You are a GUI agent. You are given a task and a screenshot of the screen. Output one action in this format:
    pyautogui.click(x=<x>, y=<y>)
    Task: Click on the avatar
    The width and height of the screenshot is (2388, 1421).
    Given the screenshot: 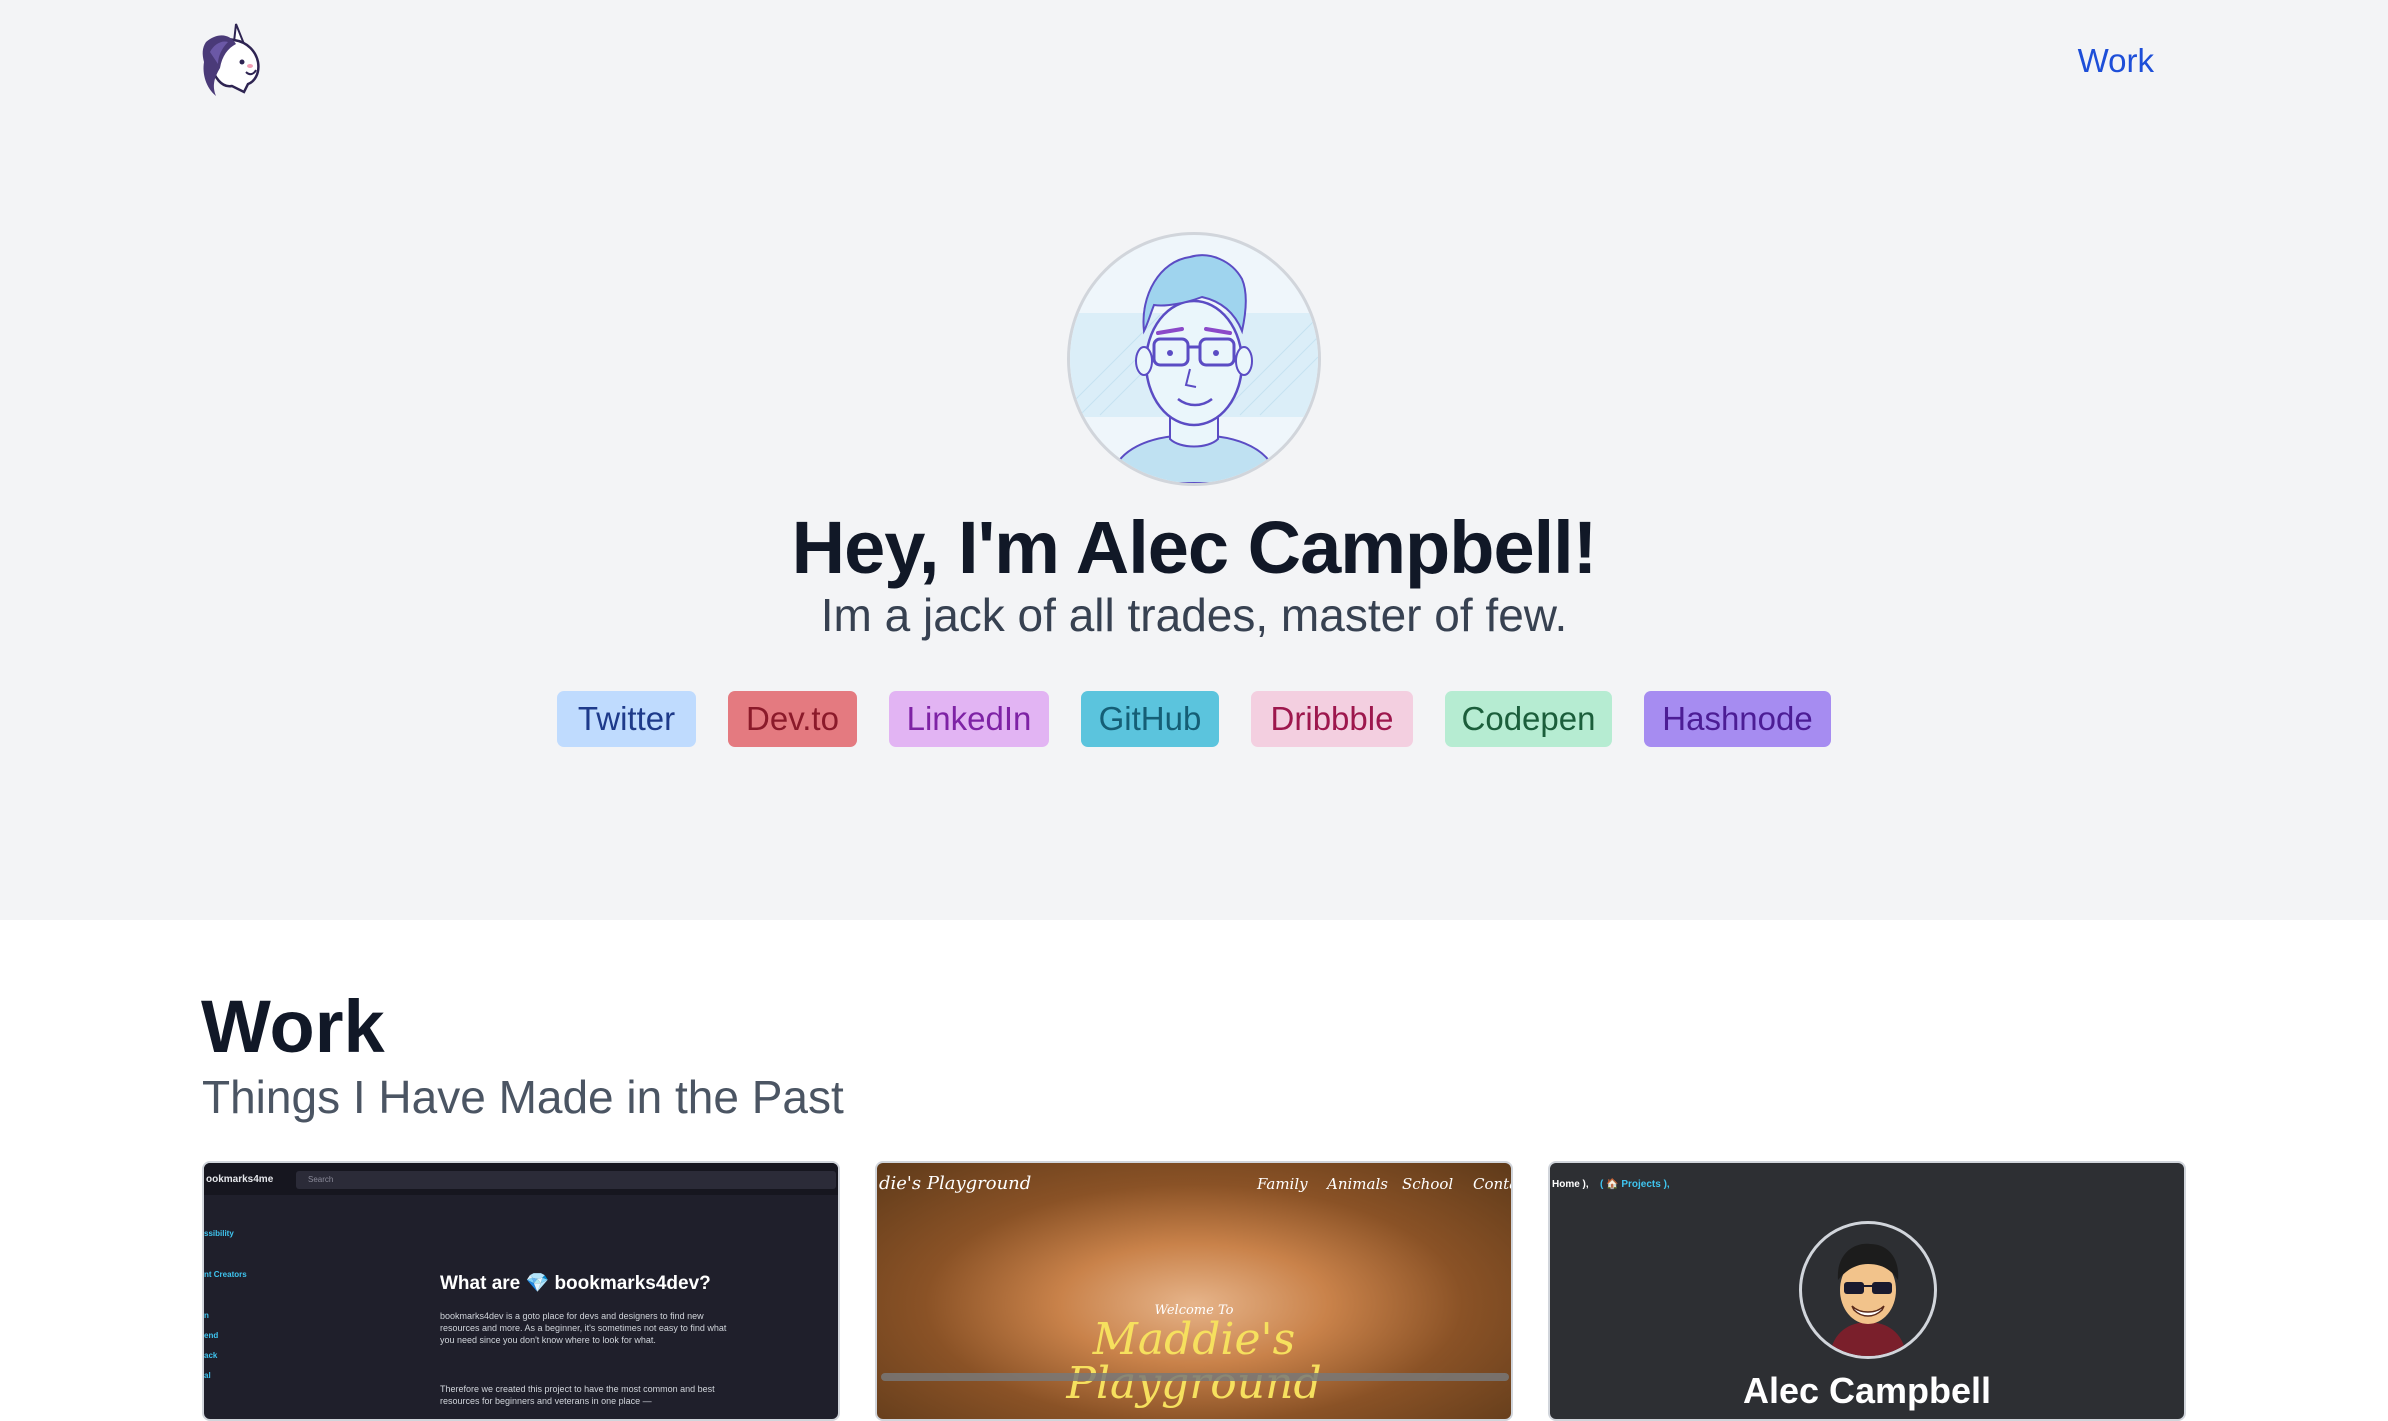 What is the action you would take?
    pyautogui.click(x=1194, y=359)
    